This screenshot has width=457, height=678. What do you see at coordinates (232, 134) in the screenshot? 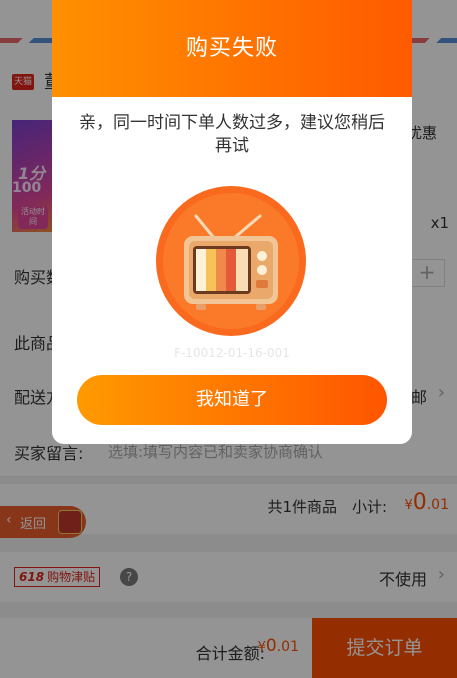
I see `dialog-message: 亲，同一时间下单人数过多，建议您稍后再试` at bounding box center [232, 134].